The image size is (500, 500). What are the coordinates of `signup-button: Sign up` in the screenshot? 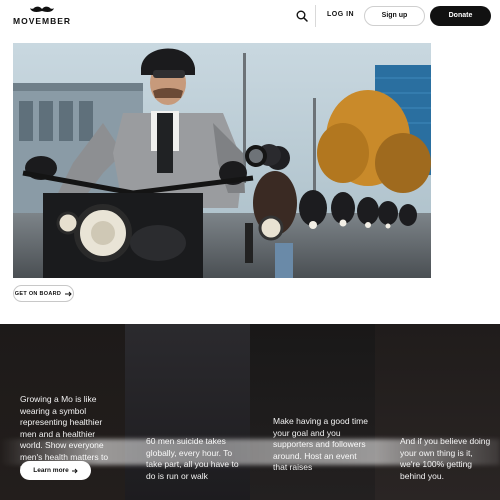 It's located at (394, 16).